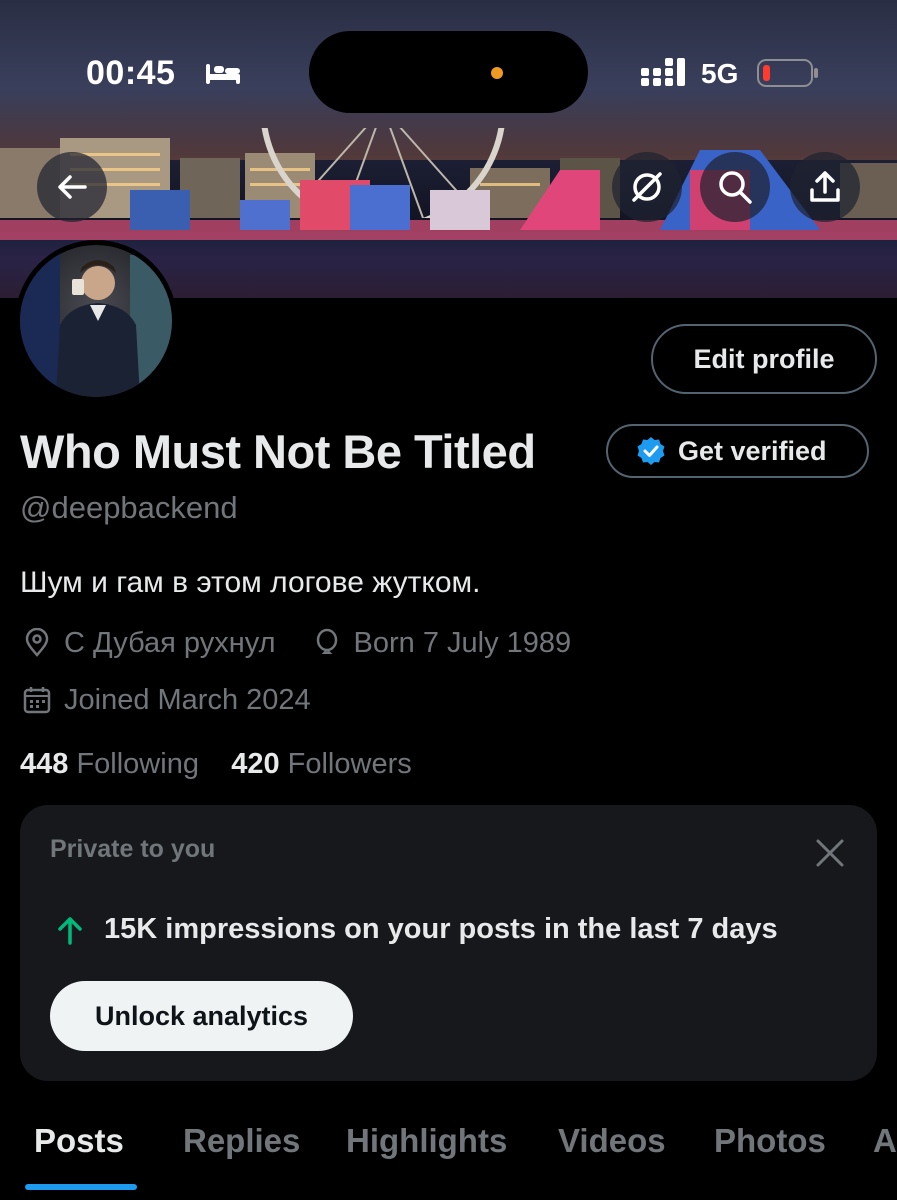  Describe the element at coordinates (37, 643) in the screenshot. I see `location-pin-icon` at that location.